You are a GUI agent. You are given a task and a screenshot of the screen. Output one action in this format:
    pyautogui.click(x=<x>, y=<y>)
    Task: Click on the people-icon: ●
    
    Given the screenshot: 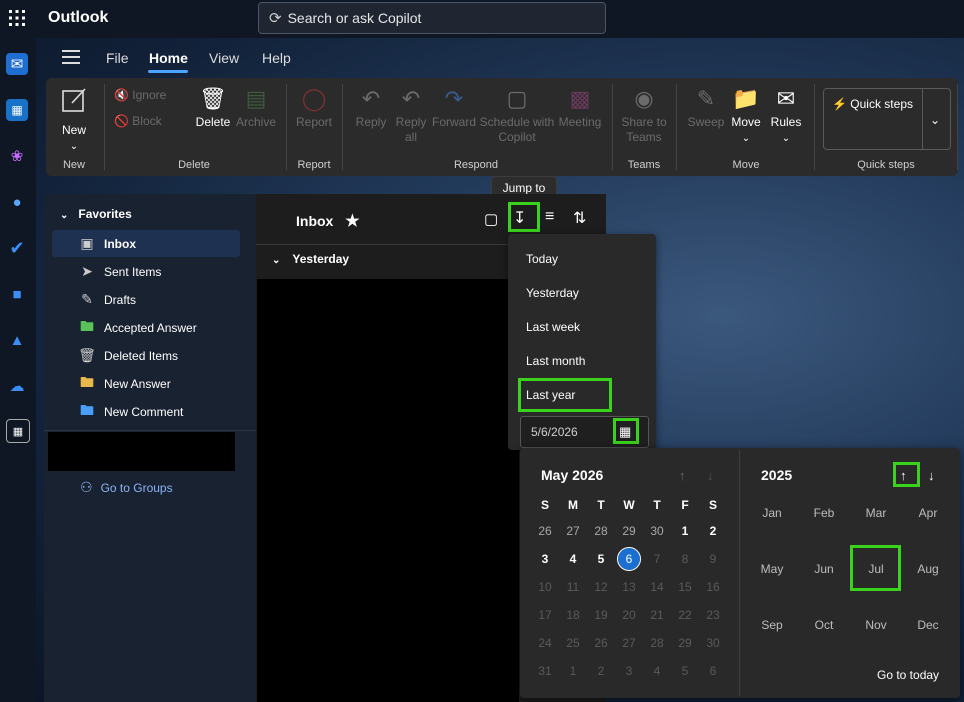 What is the action you would take?
    pyautogui.click(x=17, y=202)
    